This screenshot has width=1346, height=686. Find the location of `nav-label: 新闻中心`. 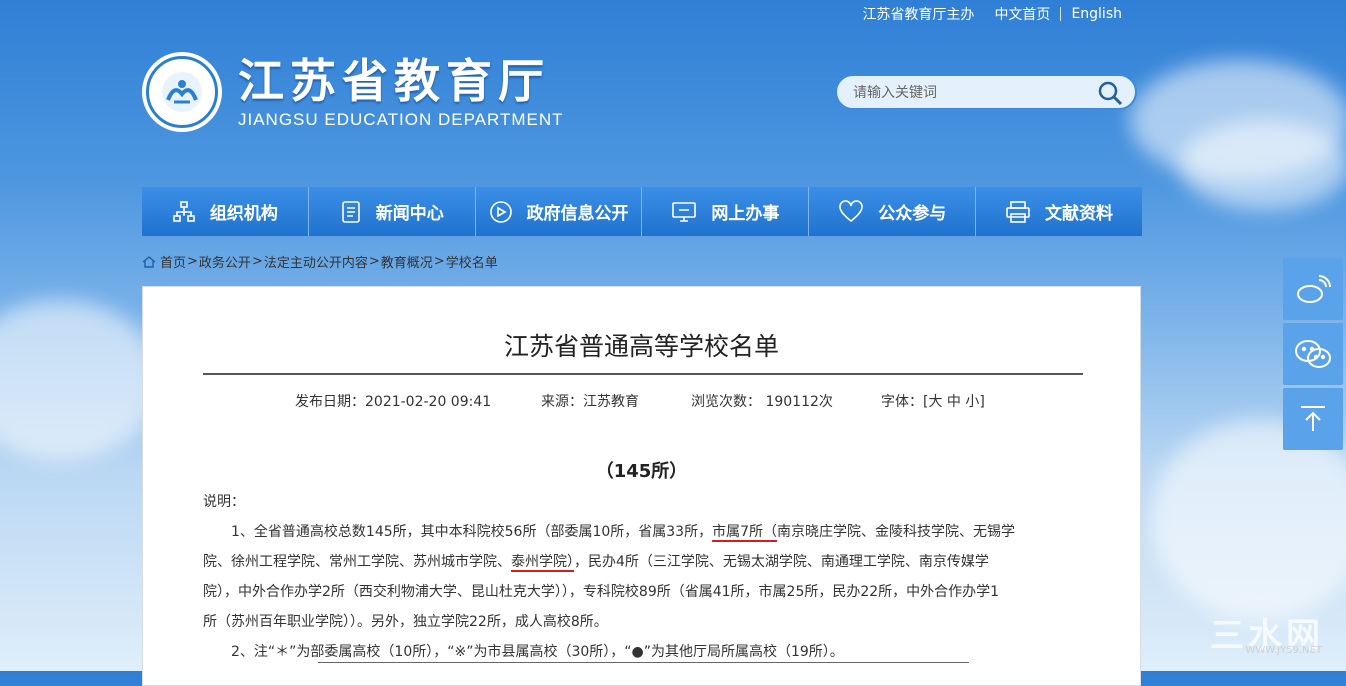

nav-label: 新闻中心 is located at coordinates (409, 214).